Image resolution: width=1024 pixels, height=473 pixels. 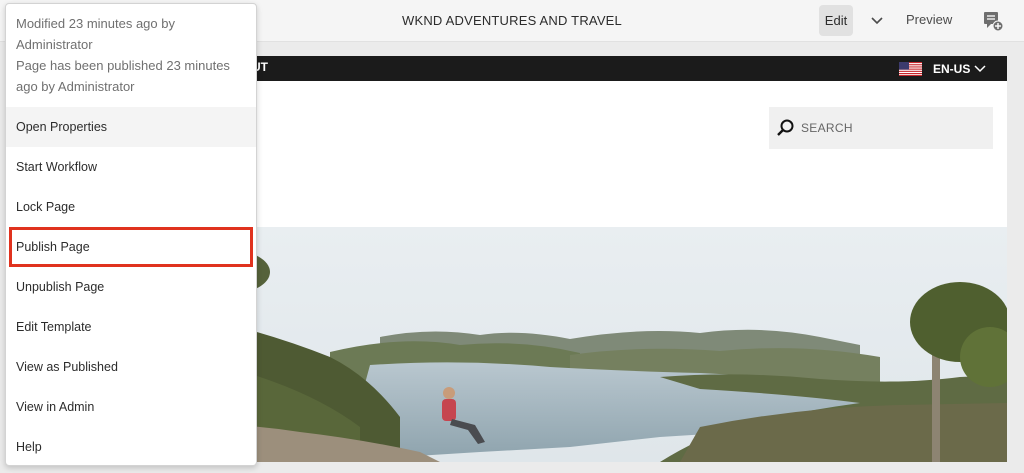 I want to click on search-placeholder: SEARCH, so click(x=827, y=128).